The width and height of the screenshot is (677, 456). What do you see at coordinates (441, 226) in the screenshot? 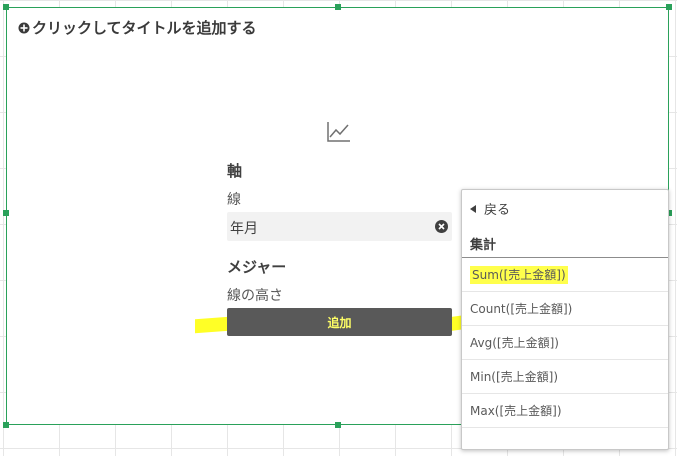
I see `clear-icon` at bounding box center [441, 226].